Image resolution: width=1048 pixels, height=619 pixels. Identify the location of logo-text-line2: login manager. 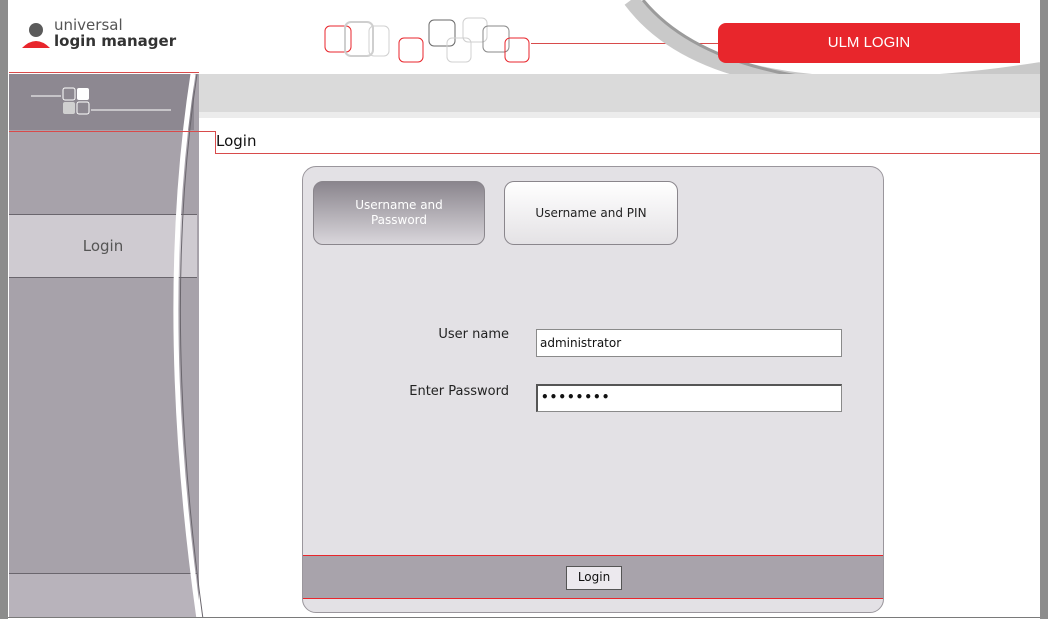
(115, 41).